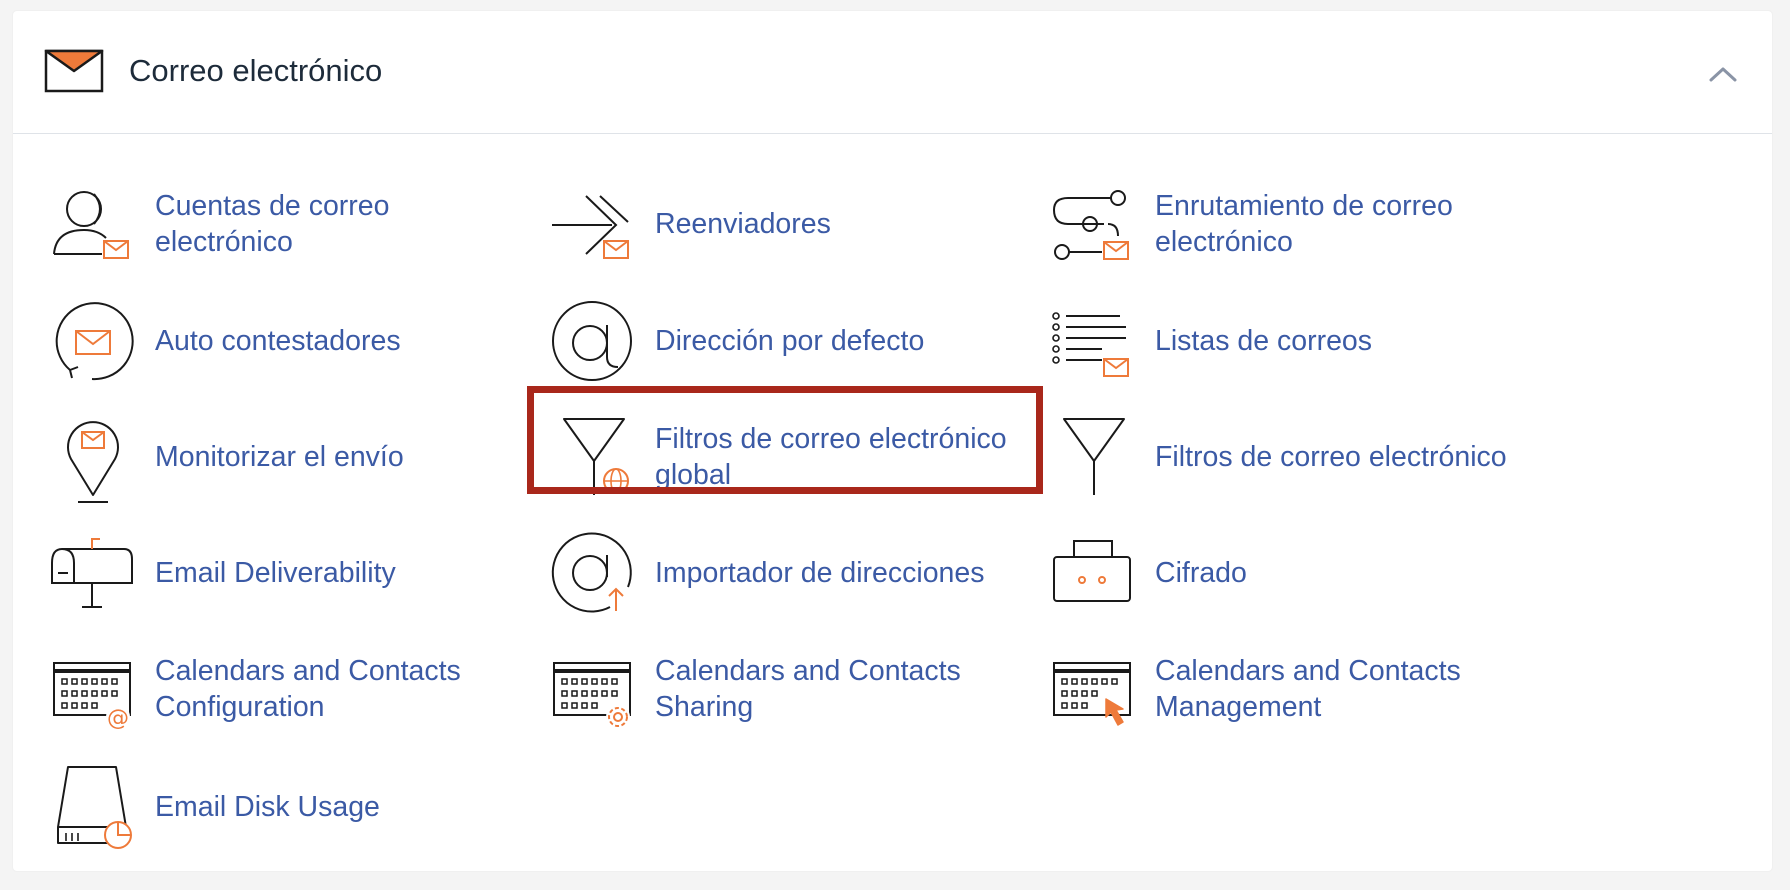 The height and width of the screenshot is (890, 1790). I want to click on tool-default-address: Dirección por defecto, so click(788, 341).